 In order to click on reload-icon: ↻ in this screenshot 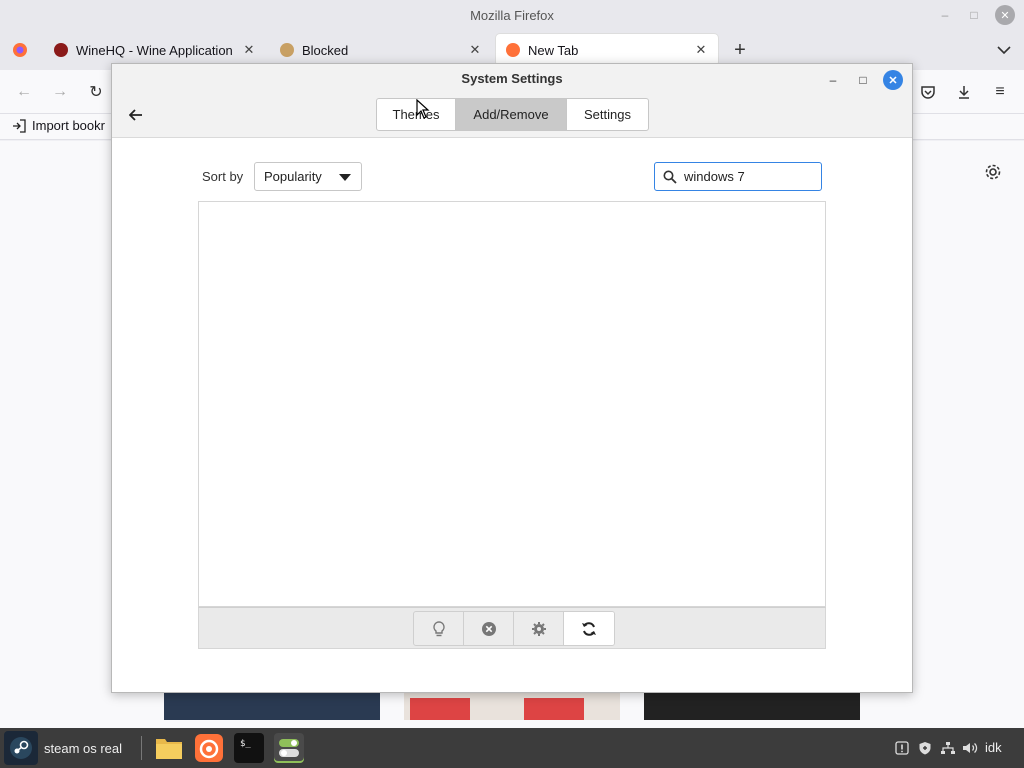, I will do `click(96, 92)`.